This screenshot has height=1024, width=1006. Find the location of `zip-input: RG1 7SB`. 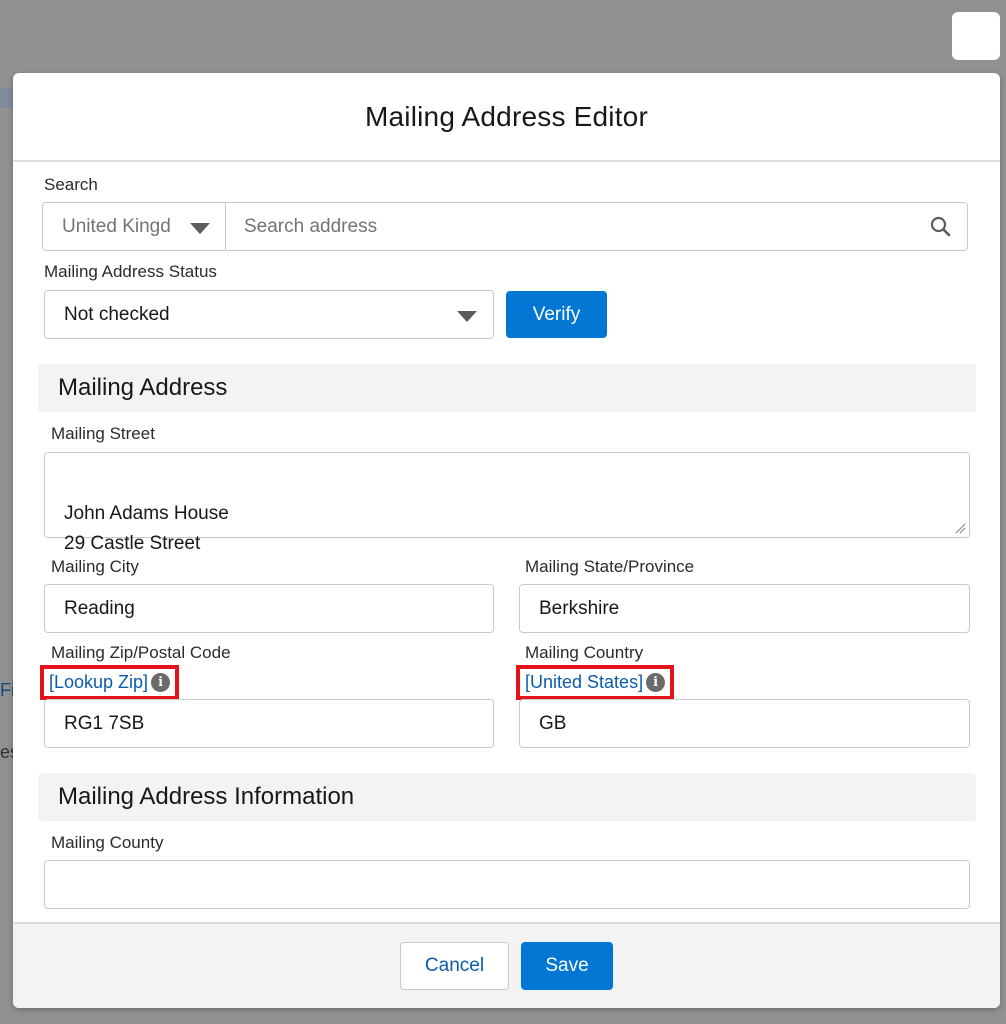

zip-input: RG1 7SB is located at coordinates (269, 723).